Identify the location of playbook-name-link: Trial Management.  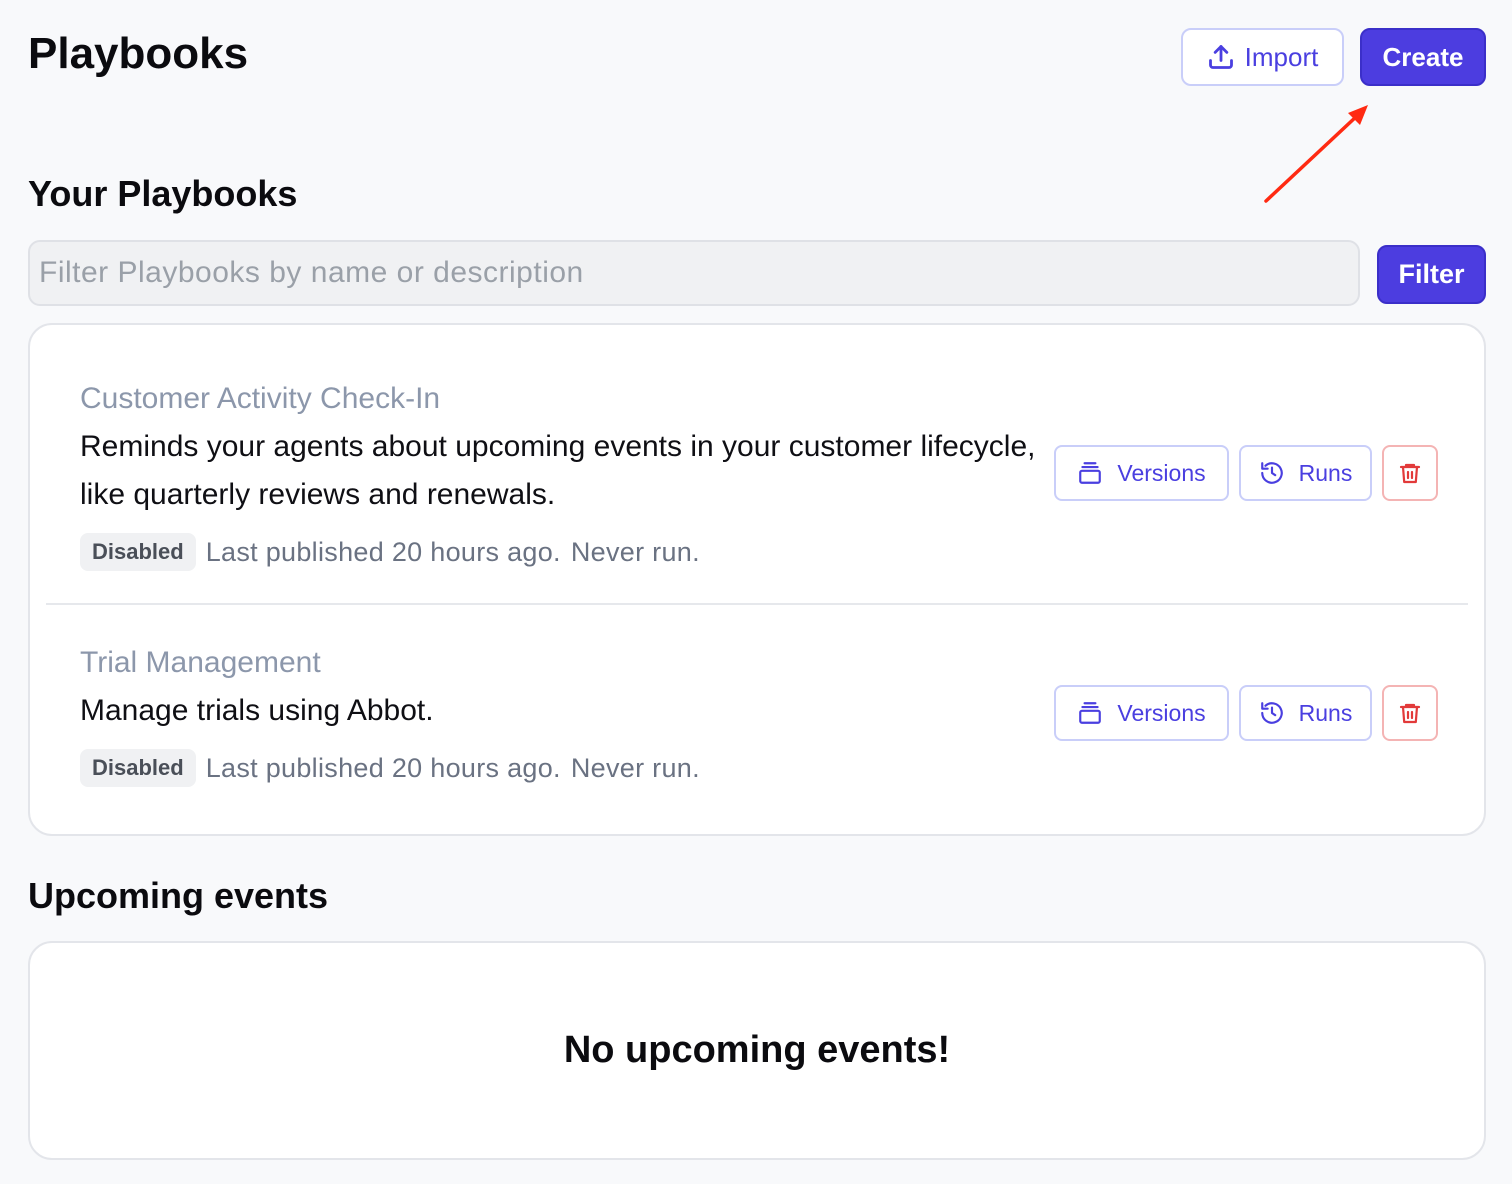
(560, 663).